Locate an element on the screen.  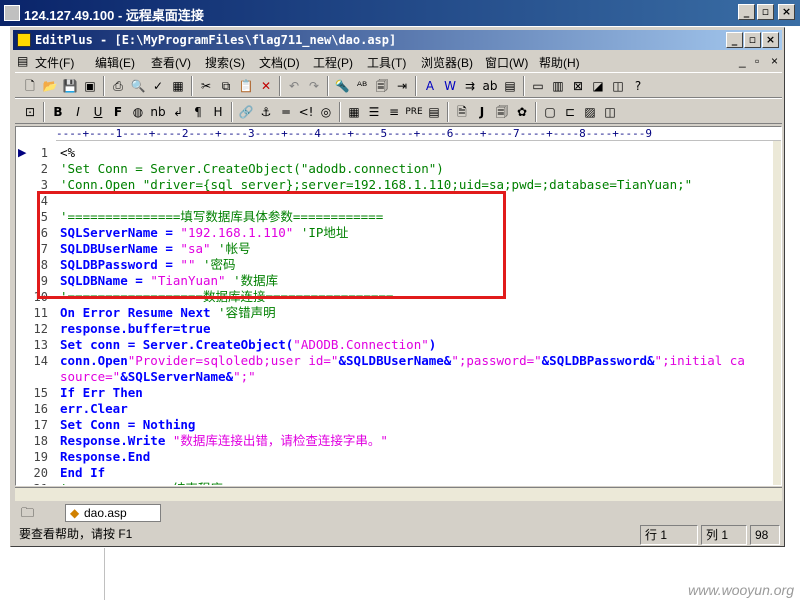
menu-minimize: _ is located at coordinates (742, 61).